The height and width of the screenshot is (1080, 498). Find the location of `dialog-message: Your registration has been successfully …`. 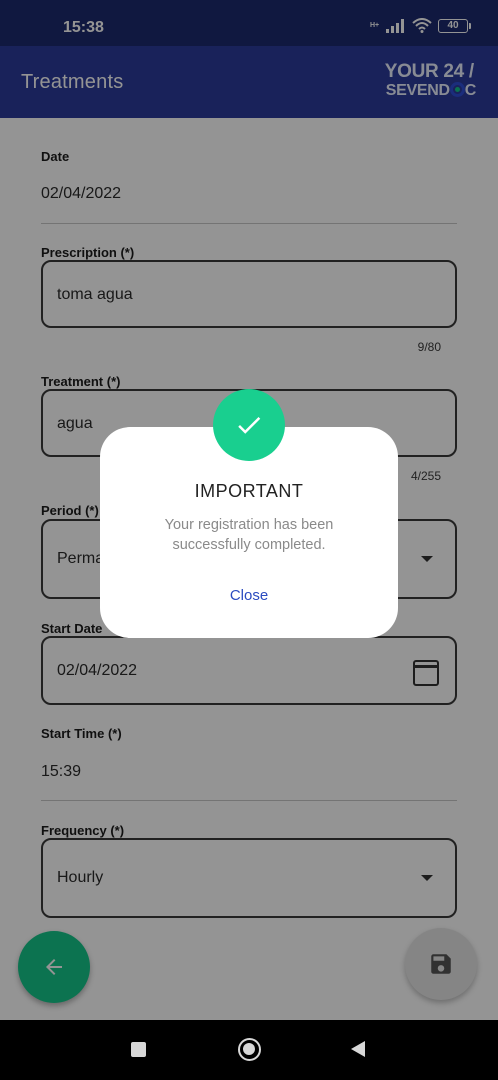

dialog-message: Your registration has been successfully … is located at coordinates (249, 535).